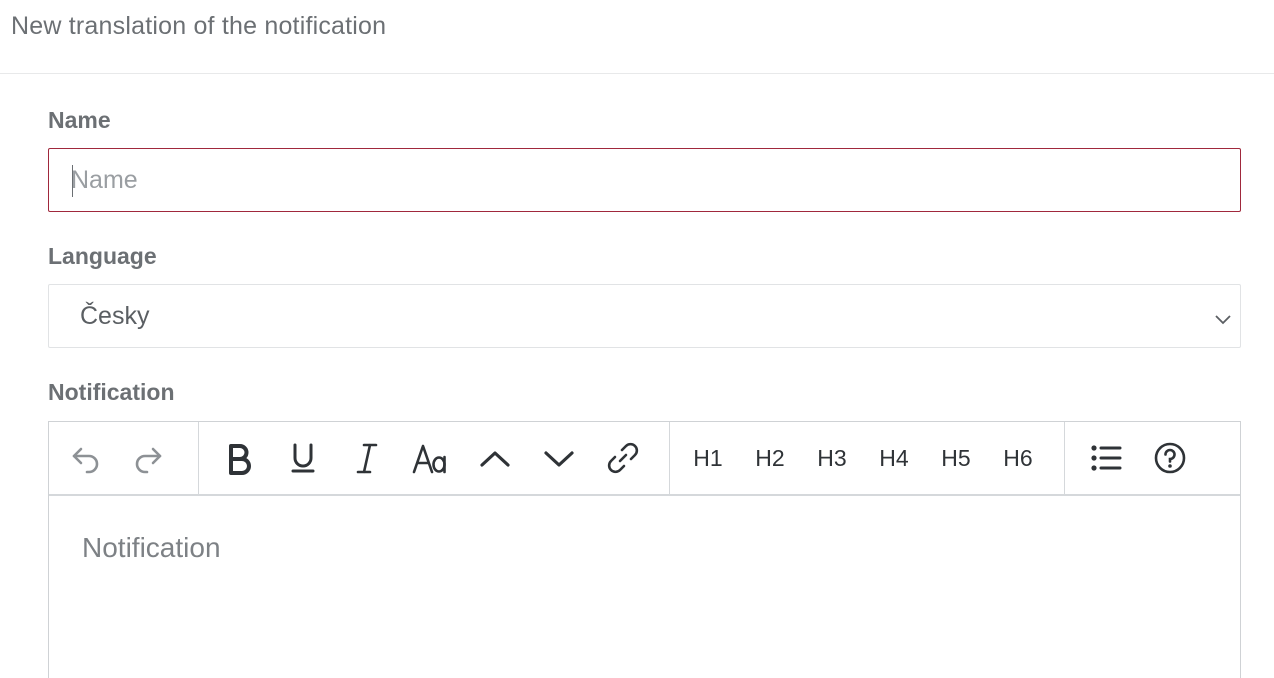  I want to click on link-button, so click(623, 458).